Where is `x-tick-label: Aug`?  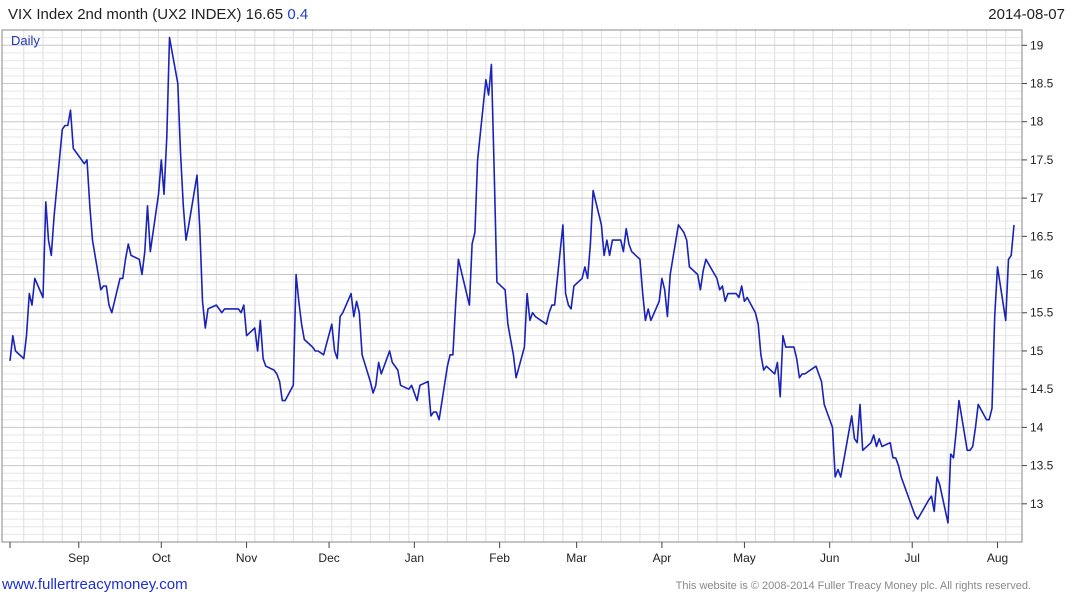 x-tick-label: Aug is located at coordinates (997, 558).